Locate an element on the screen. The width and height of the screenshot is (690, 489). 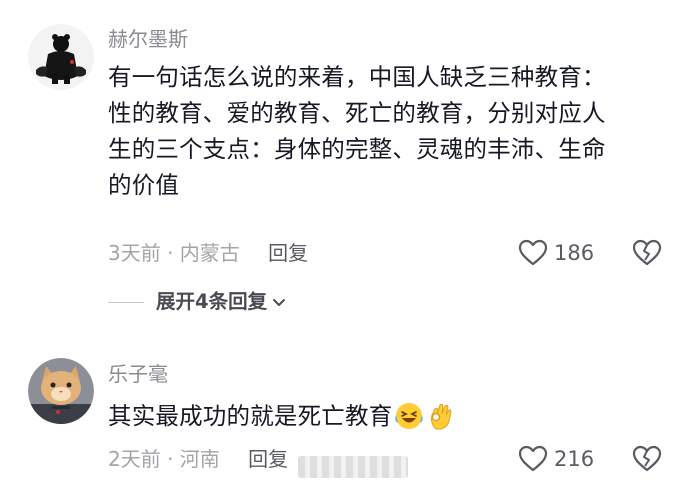
comment-line: 生的三个支点：身体的完整、灵魂的丰沛、生命 is located at coordinates (357, 149).